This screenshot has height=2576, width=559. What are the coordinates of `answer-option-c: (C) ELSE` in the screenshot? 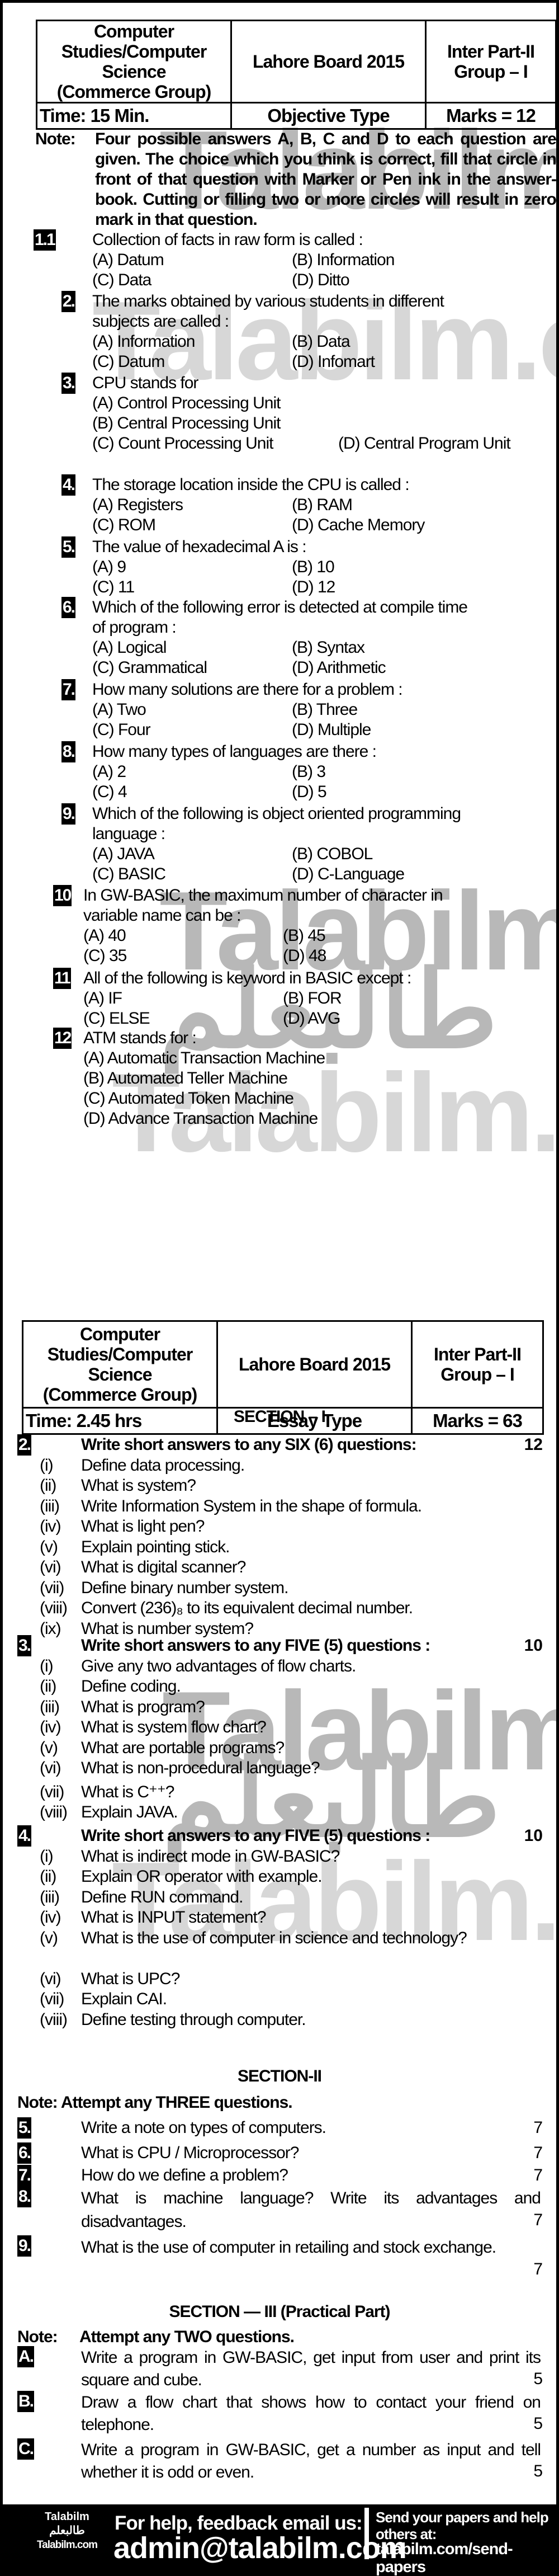 It's located at (117, 1018).